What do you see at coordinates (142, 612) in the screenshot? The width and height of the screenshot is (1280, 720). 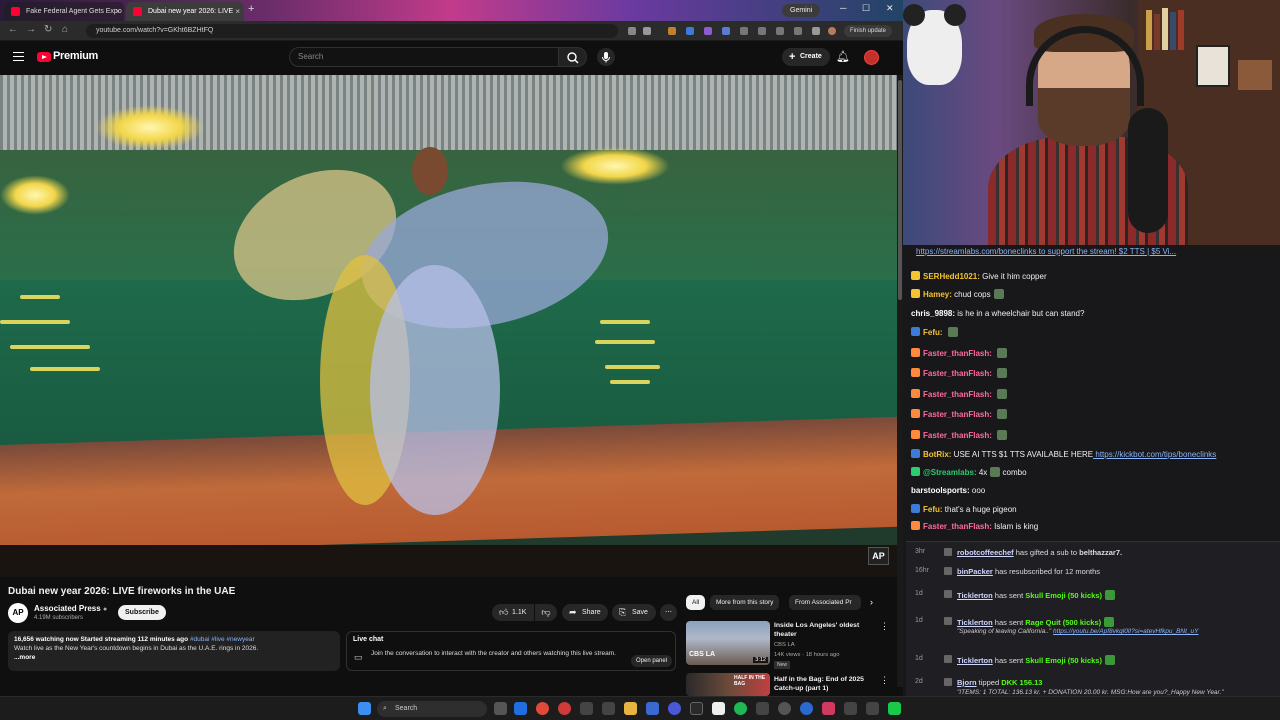 I see `subscribe-button: Subscribe` at bounding box center [142, 612].